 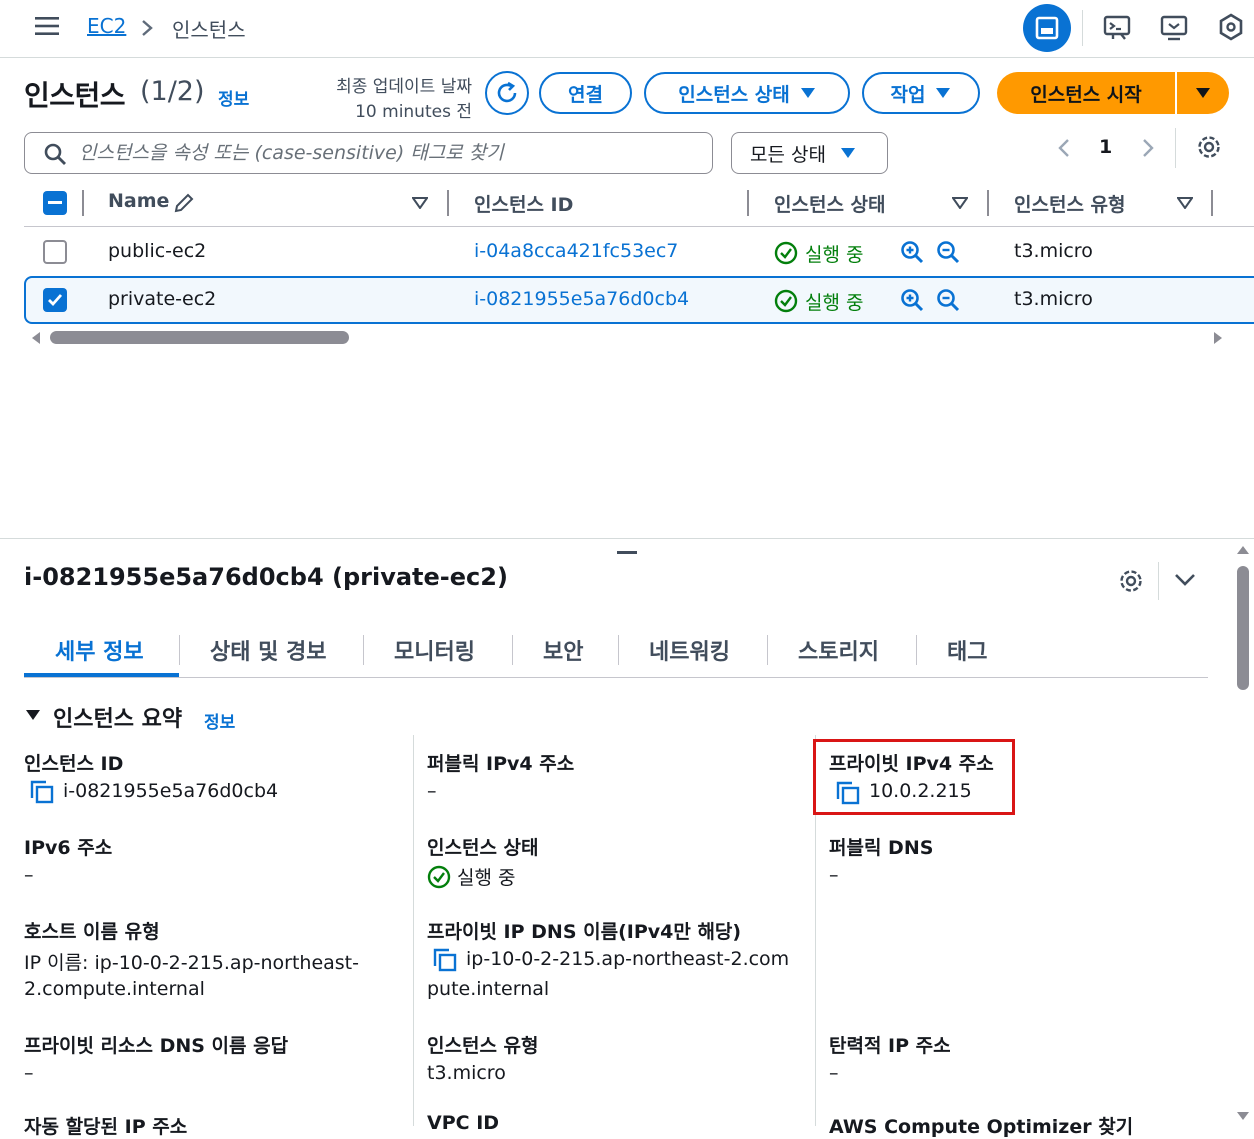 What do you see at coordinates (628, 959) in the screenshot?
I see `private-dns-value-line1: ip-10-0-2-215.ap-northeast-2.com` at bounding box center [628, 959].